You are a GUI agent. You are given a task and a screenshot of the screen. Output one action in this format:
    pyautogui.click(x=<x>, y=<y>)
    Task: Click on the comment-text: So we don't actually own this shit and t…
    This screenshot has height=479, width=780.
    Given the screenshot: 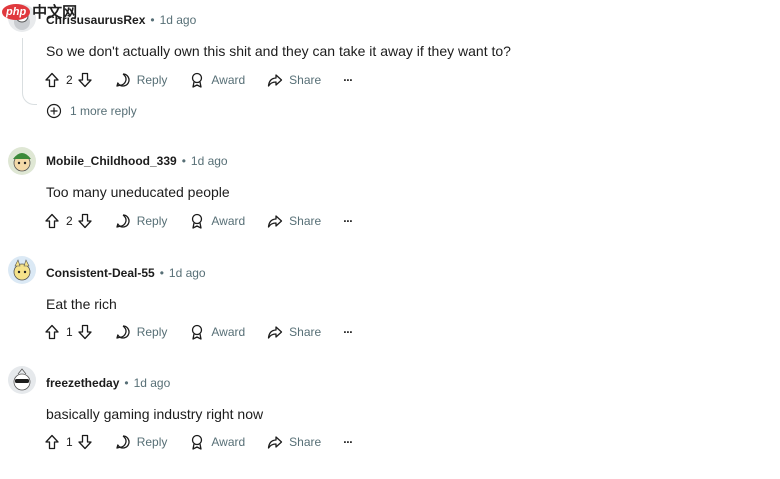 What is the action you would take?
    pyautogui.click(x=278, y=51)
    